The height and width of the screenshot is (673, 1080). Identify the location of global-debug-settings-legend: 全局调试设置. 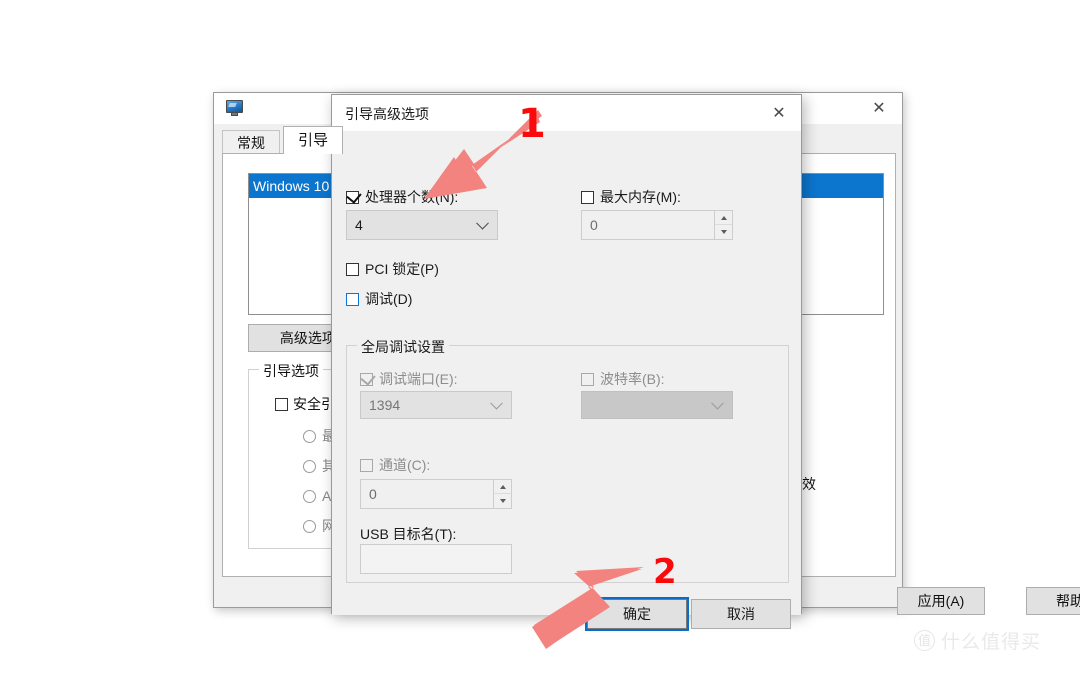
(403, 347).